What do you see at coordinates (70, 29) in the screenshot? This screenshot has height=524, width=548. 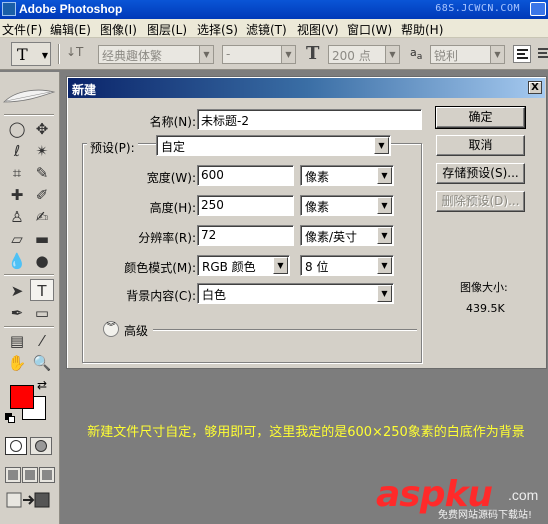 I see `menu-edit: 编辑(E)` at bounding box center [70, 29].